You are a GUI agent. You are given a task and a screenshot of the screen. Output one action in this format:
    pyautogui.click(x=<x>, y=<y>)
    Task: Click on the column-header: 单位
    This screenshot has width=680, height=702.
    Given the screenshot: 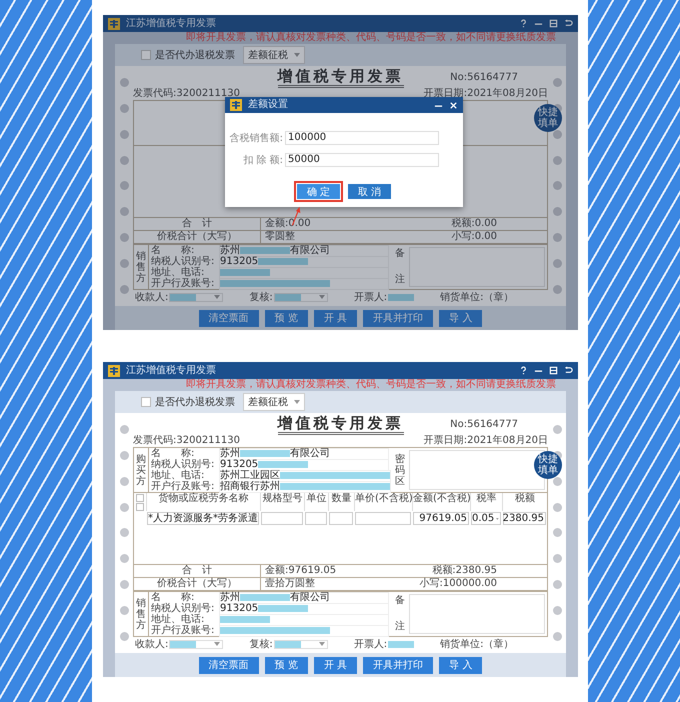 What is the action you would take?
    pyautogui.click(x=316, y=502)
    